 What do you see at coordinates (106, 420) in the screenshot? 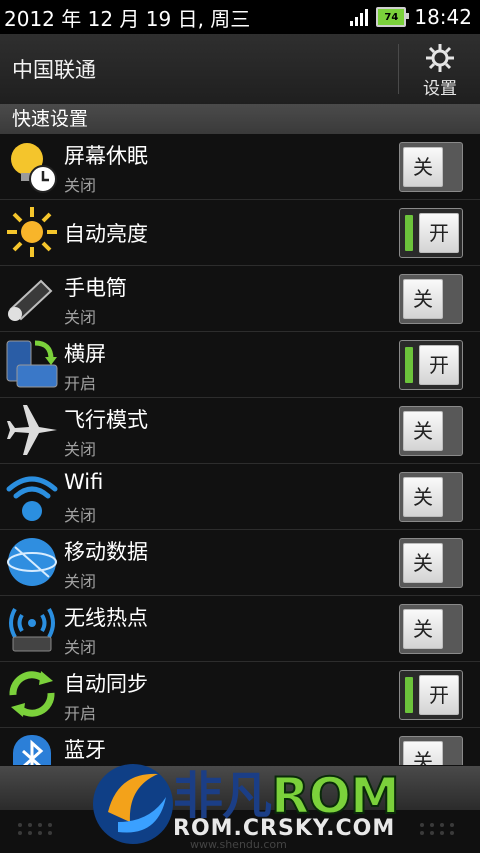
I see `item-name: 飞行模式` at bounding box center [106, 420].